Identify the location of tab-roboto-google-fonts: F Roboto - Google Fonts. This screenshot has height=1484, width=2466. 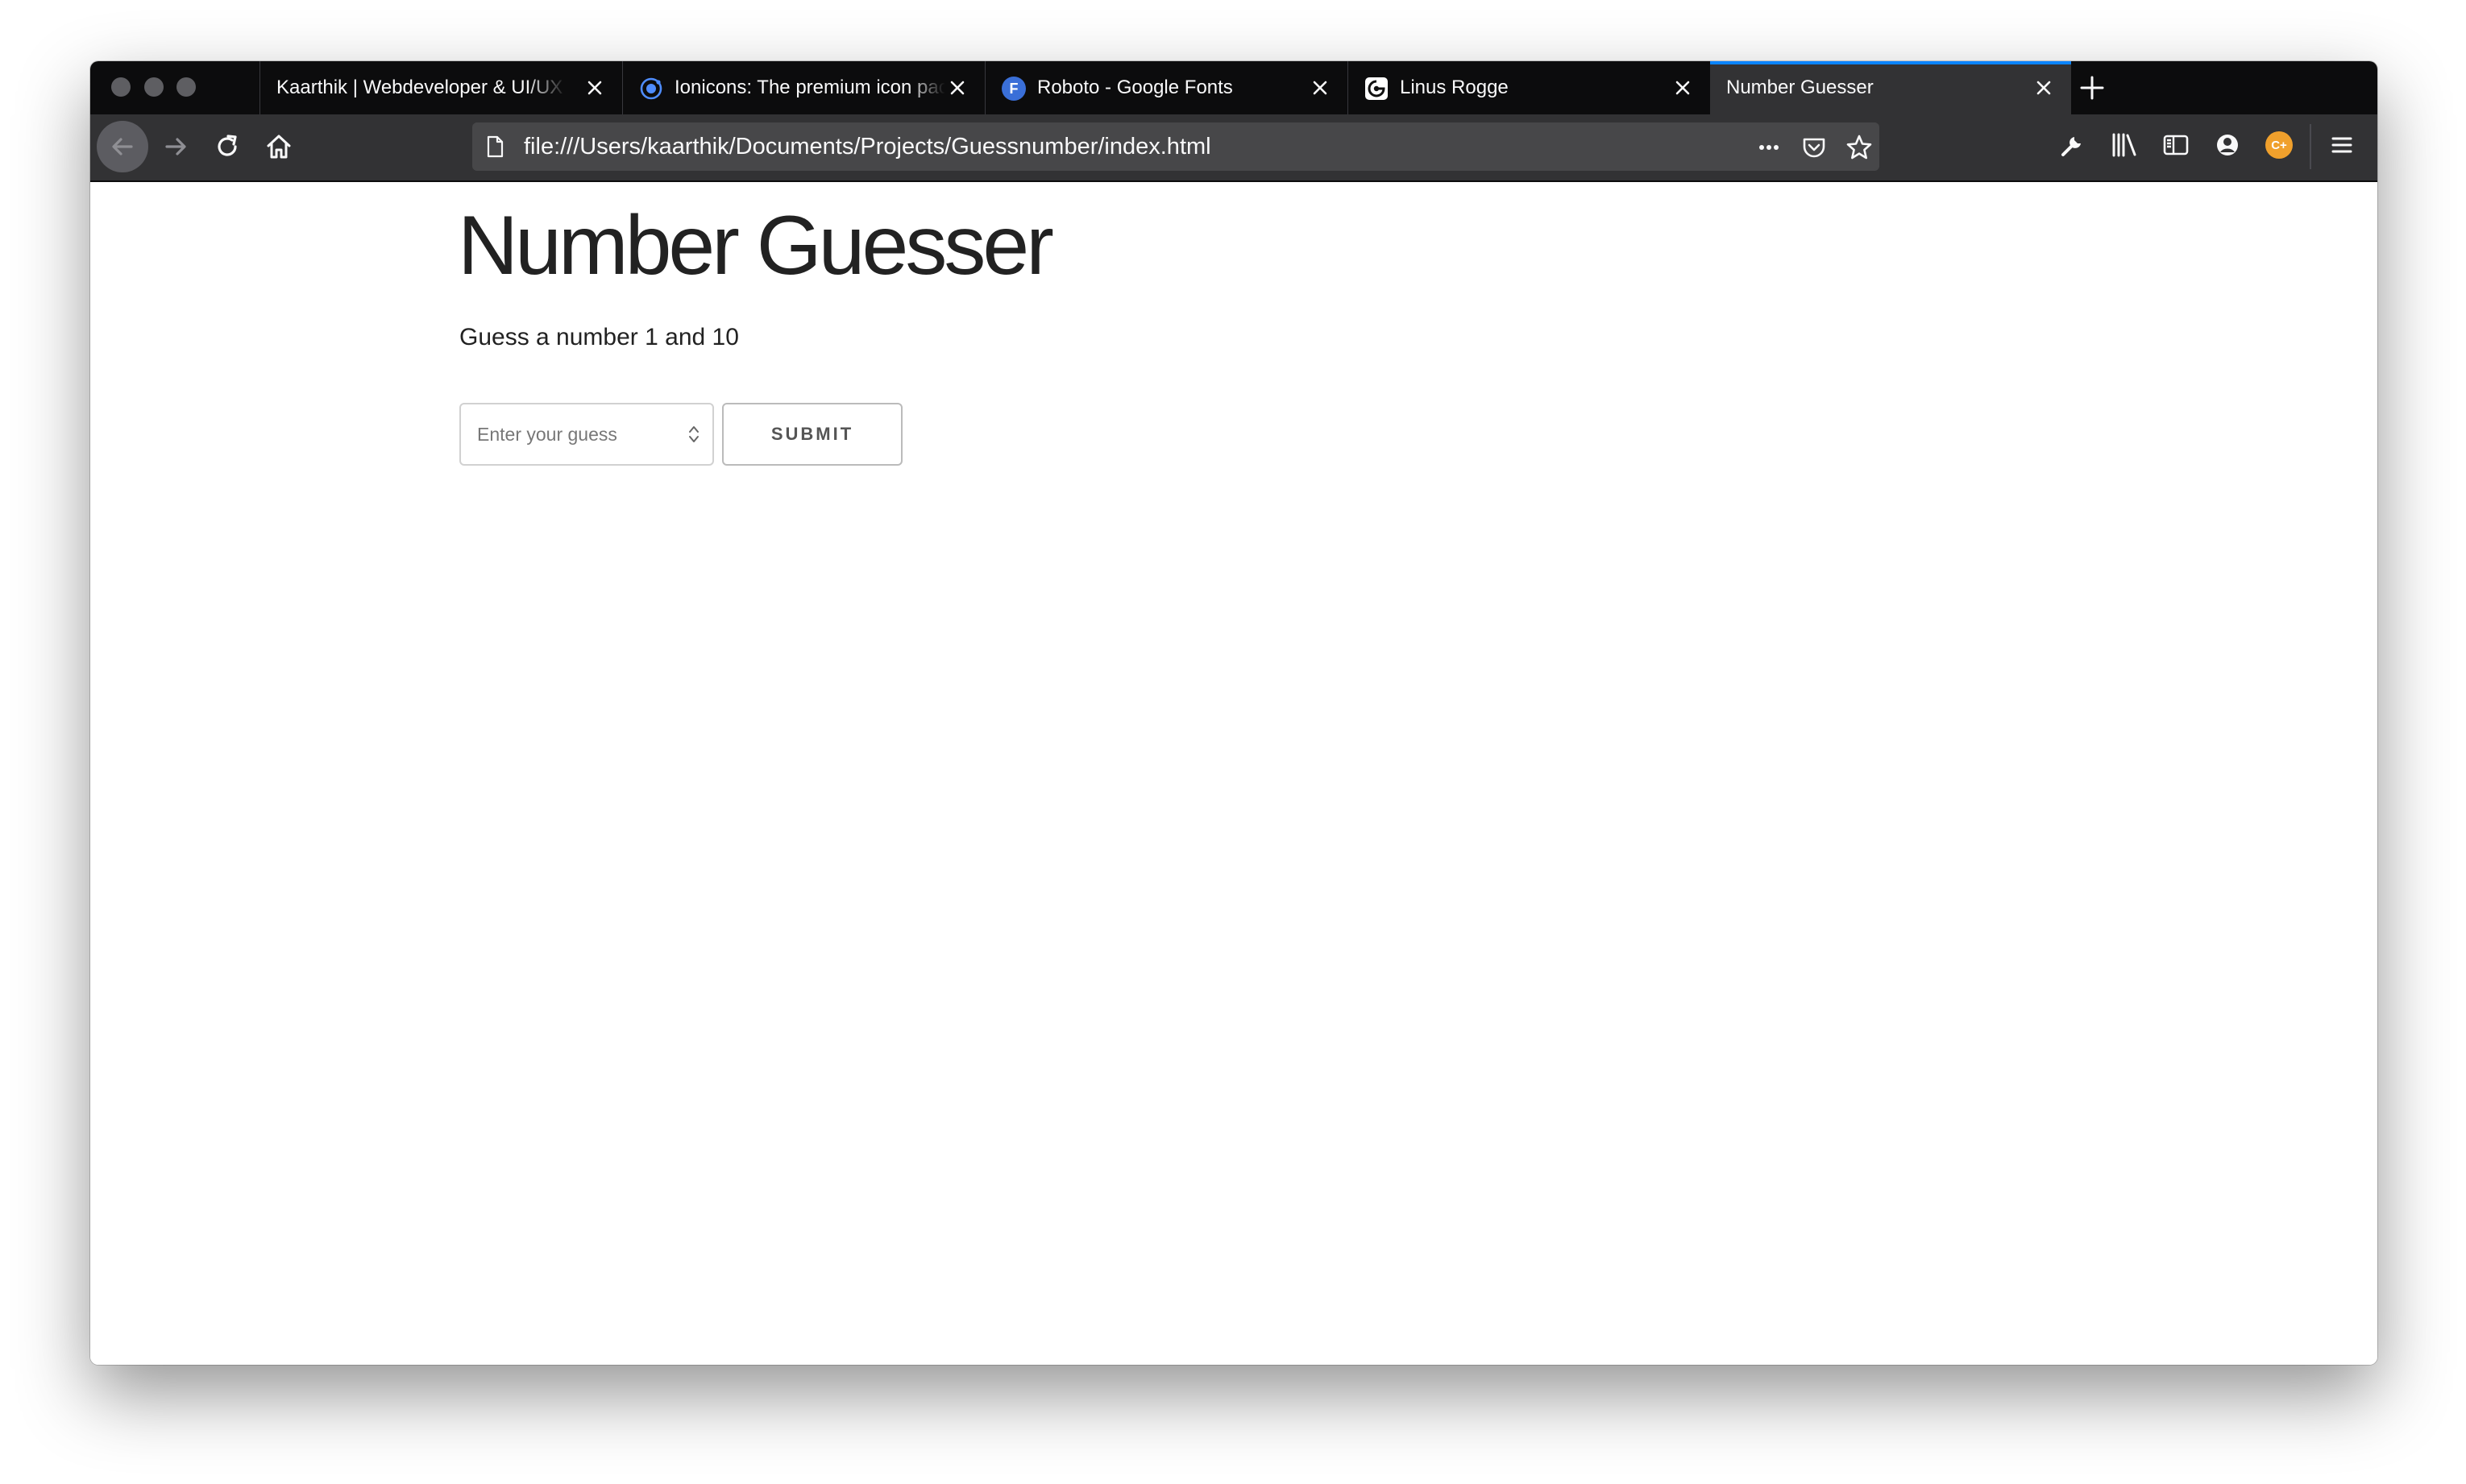
(1166, 87).